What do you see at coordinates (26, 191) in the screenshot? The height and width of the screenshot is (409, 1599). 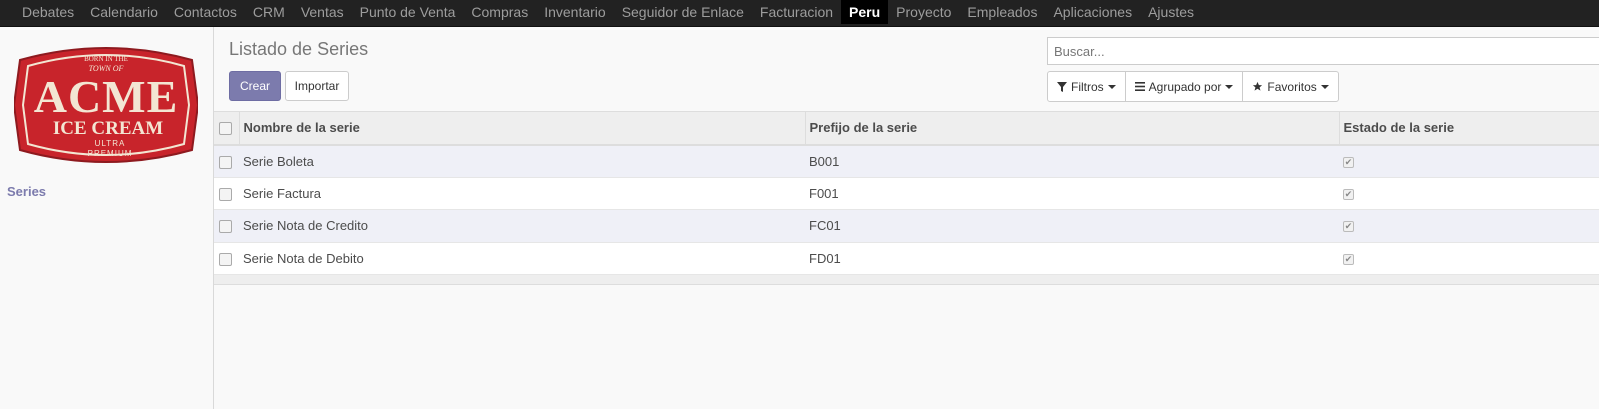 I see `sidebar-item-series: Series` at bounding box center [26, 191].